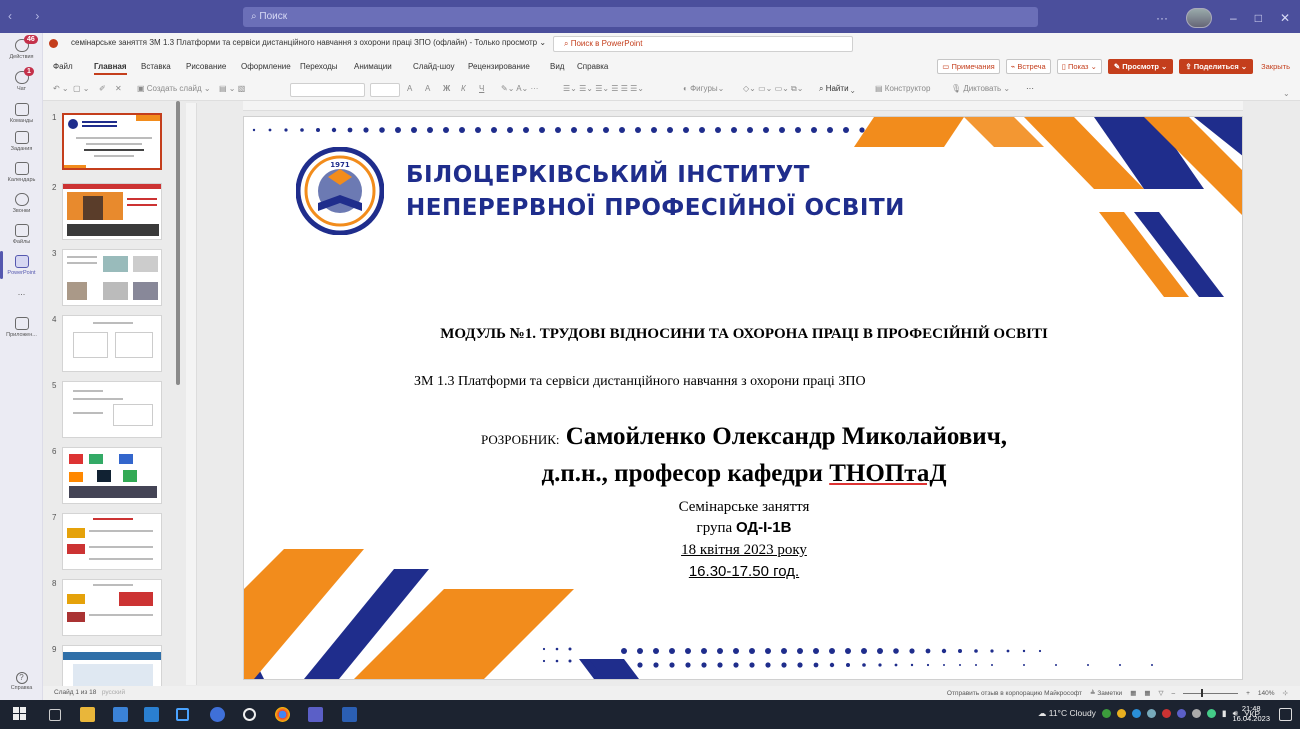 The width and height of the screenshot is (1300, 729). What do you see at coordinates (120, 714) in the screenshot?
I see `store-icon` at bounding box center [120, 714].